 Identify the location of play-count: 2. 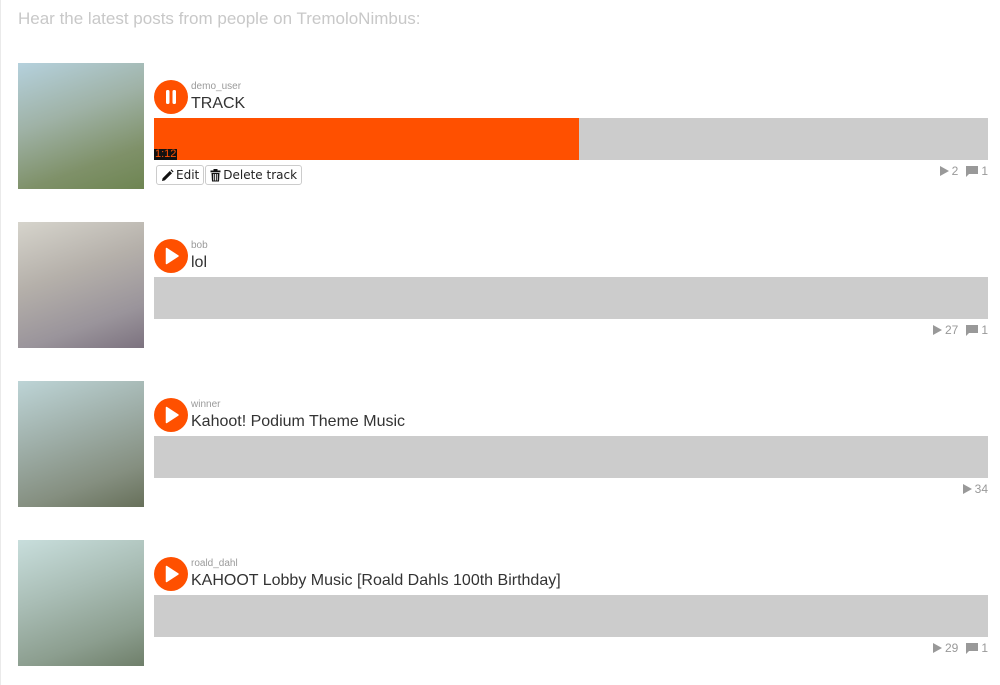
(949, 171).